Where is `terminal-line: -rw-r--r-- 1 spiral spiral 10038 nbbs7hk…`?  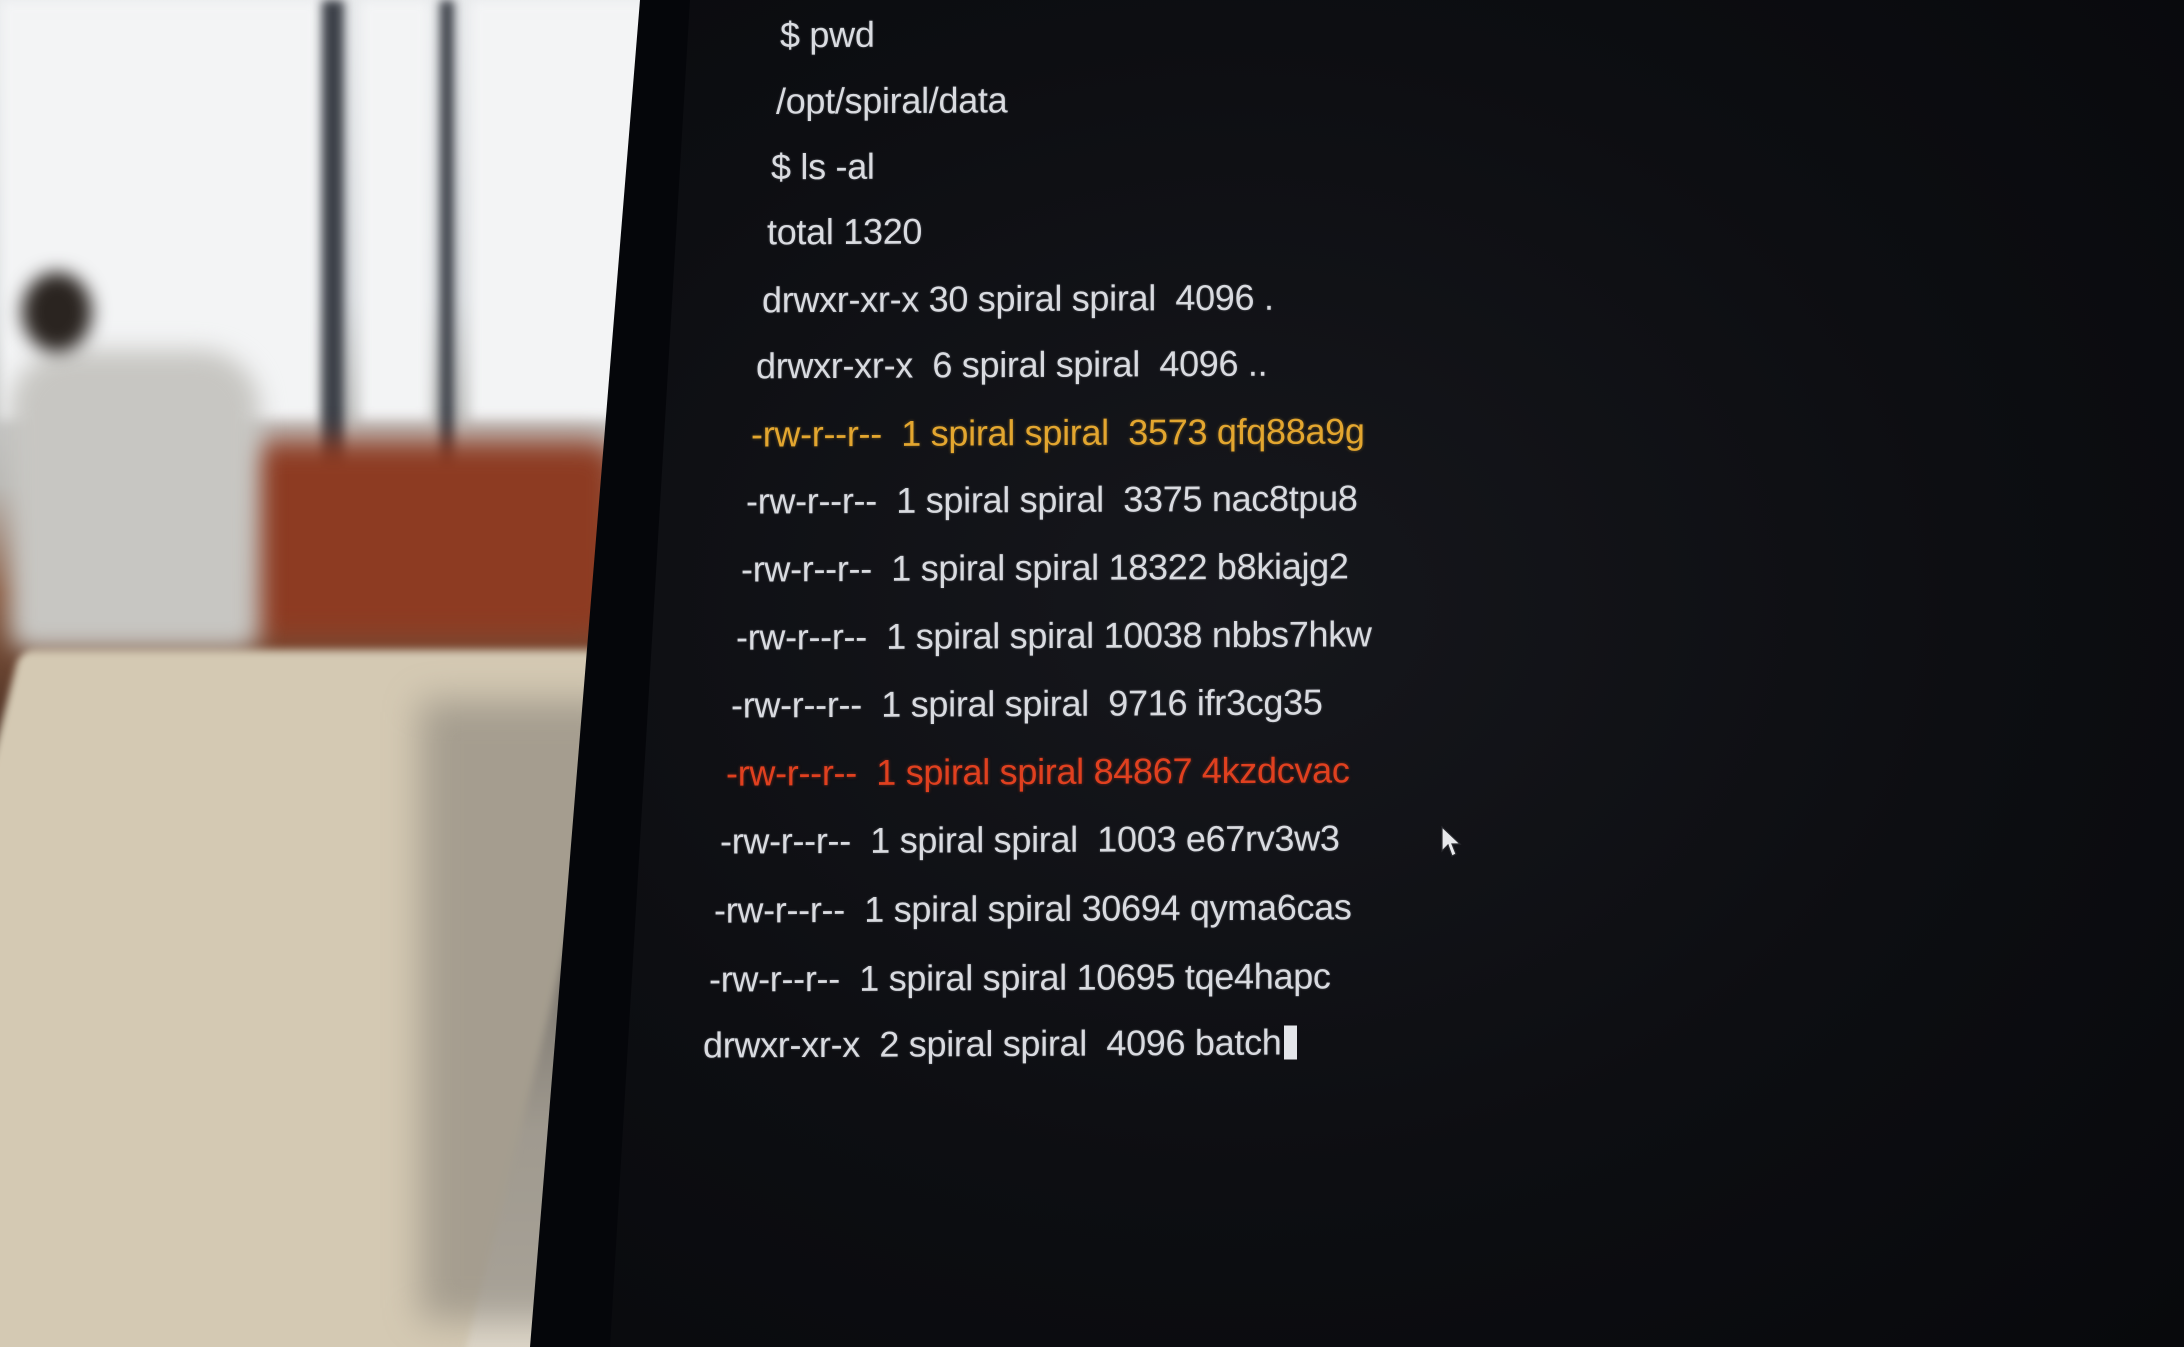
terminal-line: -rw-r--r-- 1 spiral spiral 10038 nbbs7hk… is located at coordinates (1054, 635).